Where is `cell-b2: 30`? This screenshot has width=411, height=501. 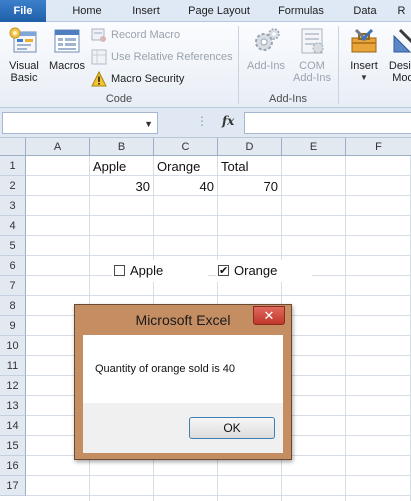
cell-b2: 30 is located at coordinates (121, 187).